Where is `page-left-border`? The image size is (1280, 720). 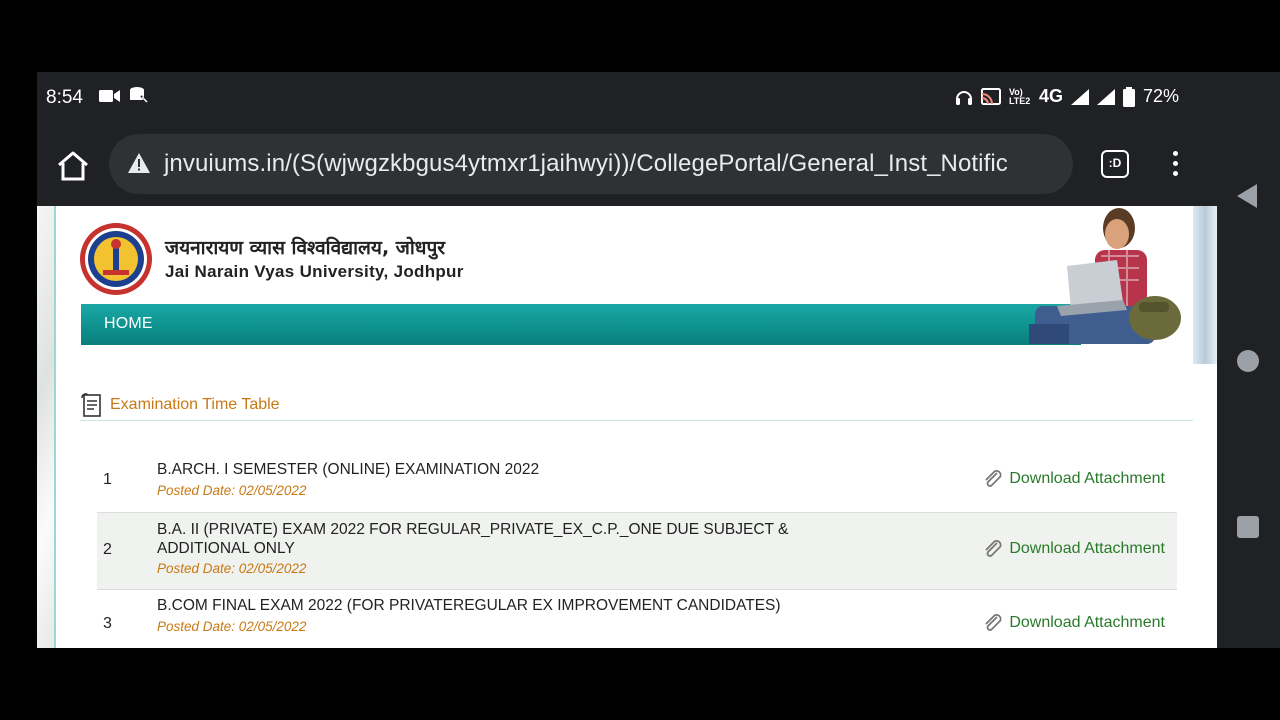
page-left-border is located at coordinates (55, 427).